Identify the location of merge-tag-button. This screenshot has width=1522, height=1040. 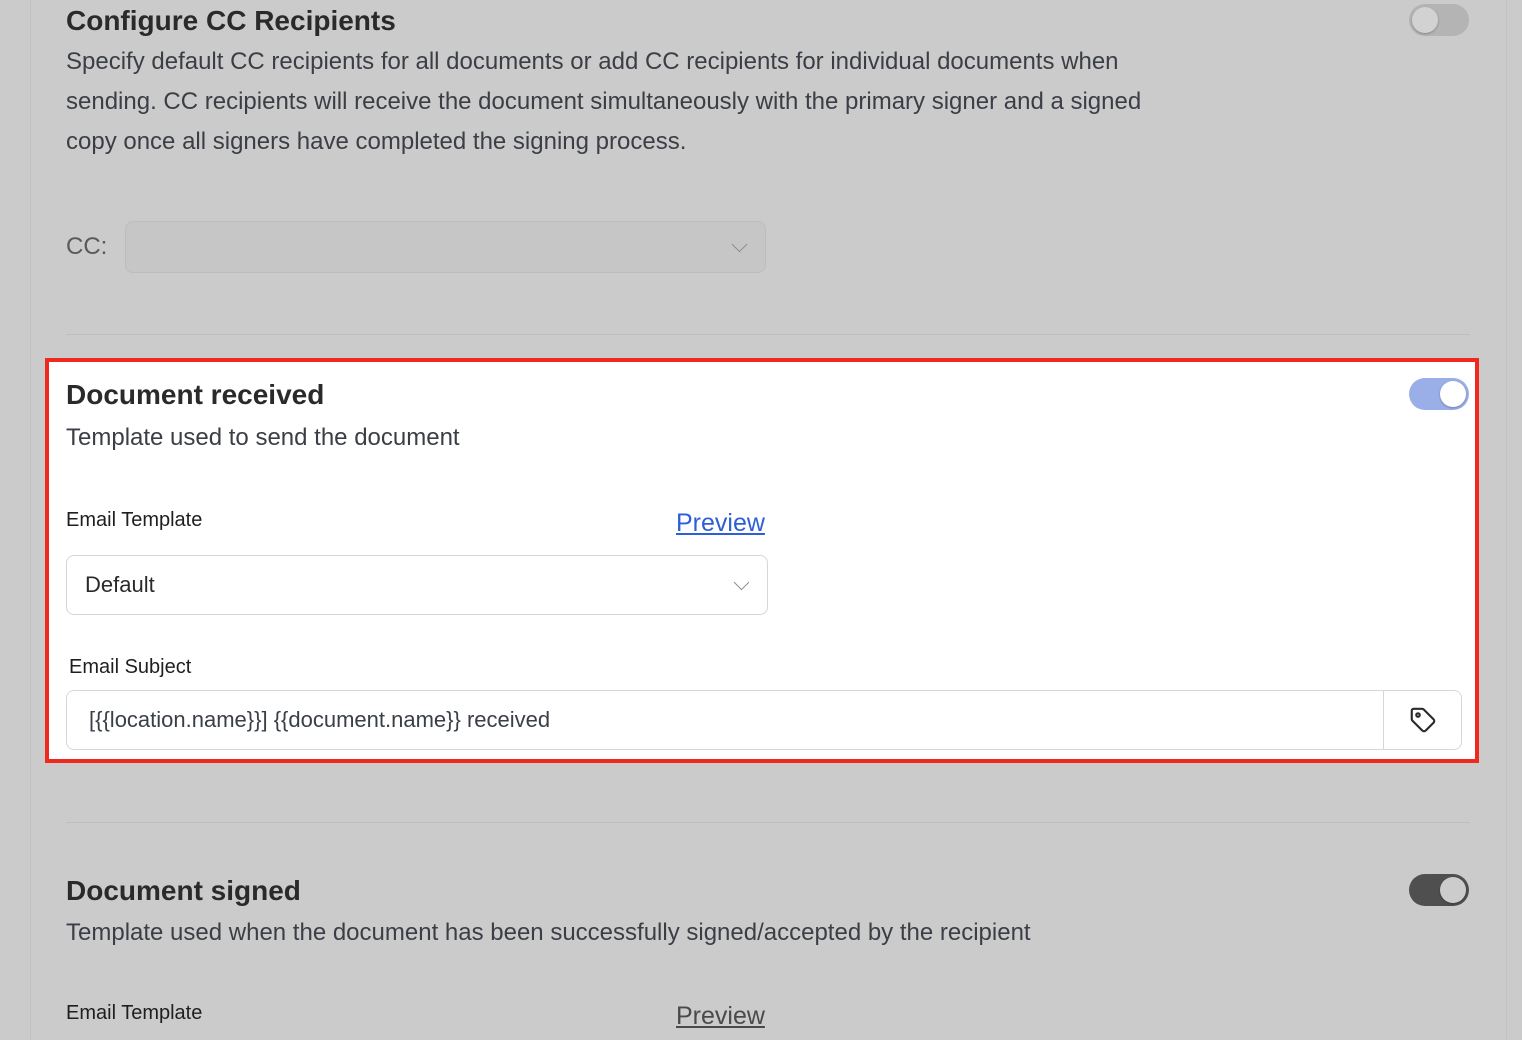
(1422, 720).